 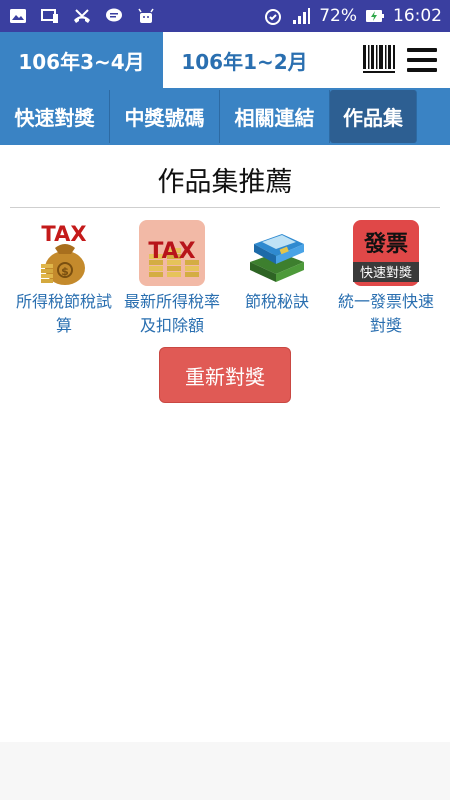 I want to click on app-item-tax-tips: 節稅秘訣, so click(x=277, y=266).